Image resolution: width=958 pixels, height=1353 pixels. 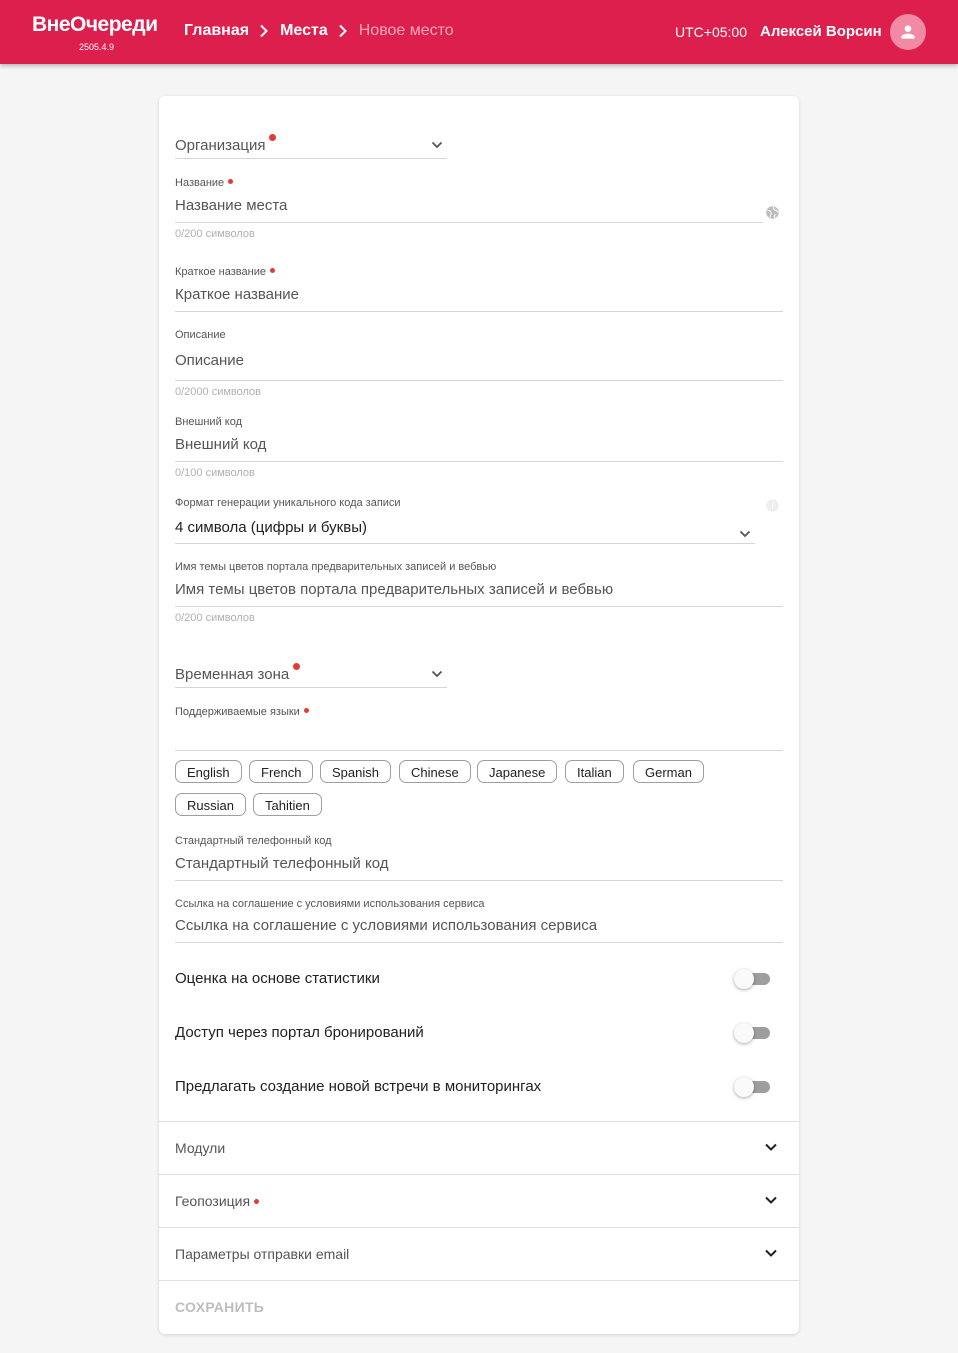 I want to click on language-chip-russian: Russian, so click(x=210, y=804).